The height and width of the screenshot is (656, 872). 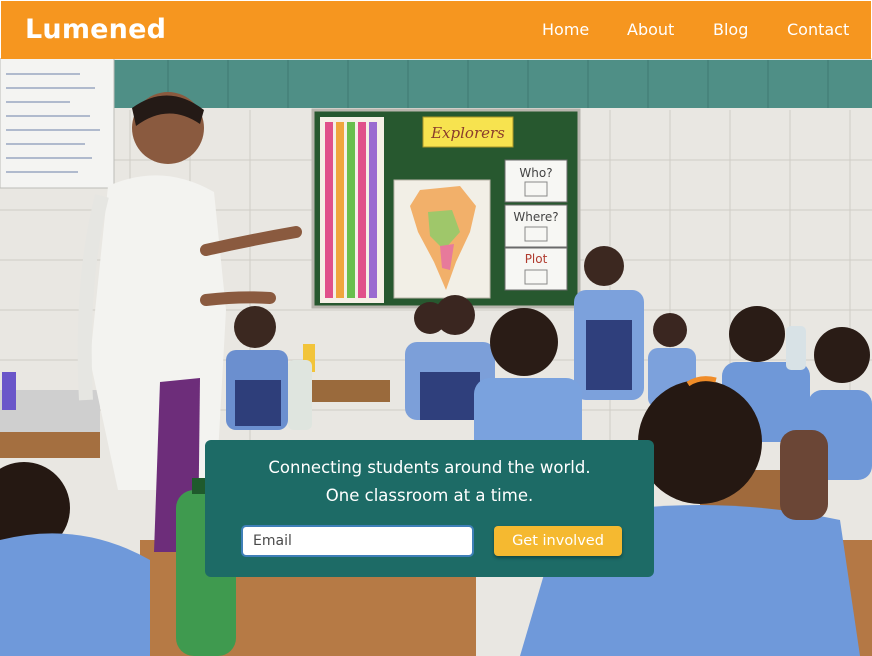 What do you see at coordinates (535, 173) in the screenshot?
I see `board-card-who: Who?` at bounding box center [535, 173].